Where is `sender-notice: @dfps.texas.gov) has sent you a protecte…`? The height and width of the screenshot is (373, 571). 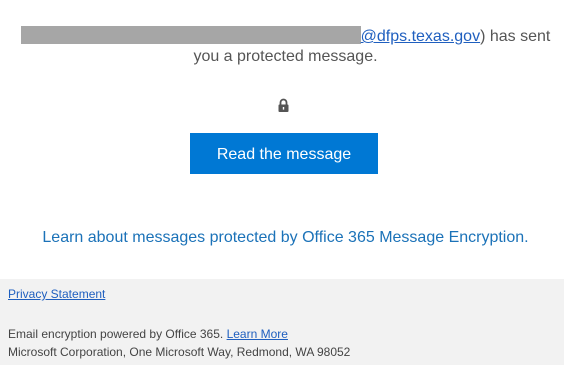
sender-notice: @dfps.texas.gov) has sent you a protecte… is located at coordinates (285, 46).